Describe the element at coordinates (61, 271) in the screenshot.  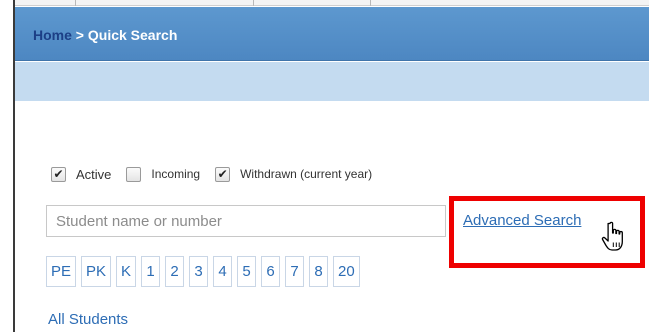
I see `grade-button: PE` at that location.